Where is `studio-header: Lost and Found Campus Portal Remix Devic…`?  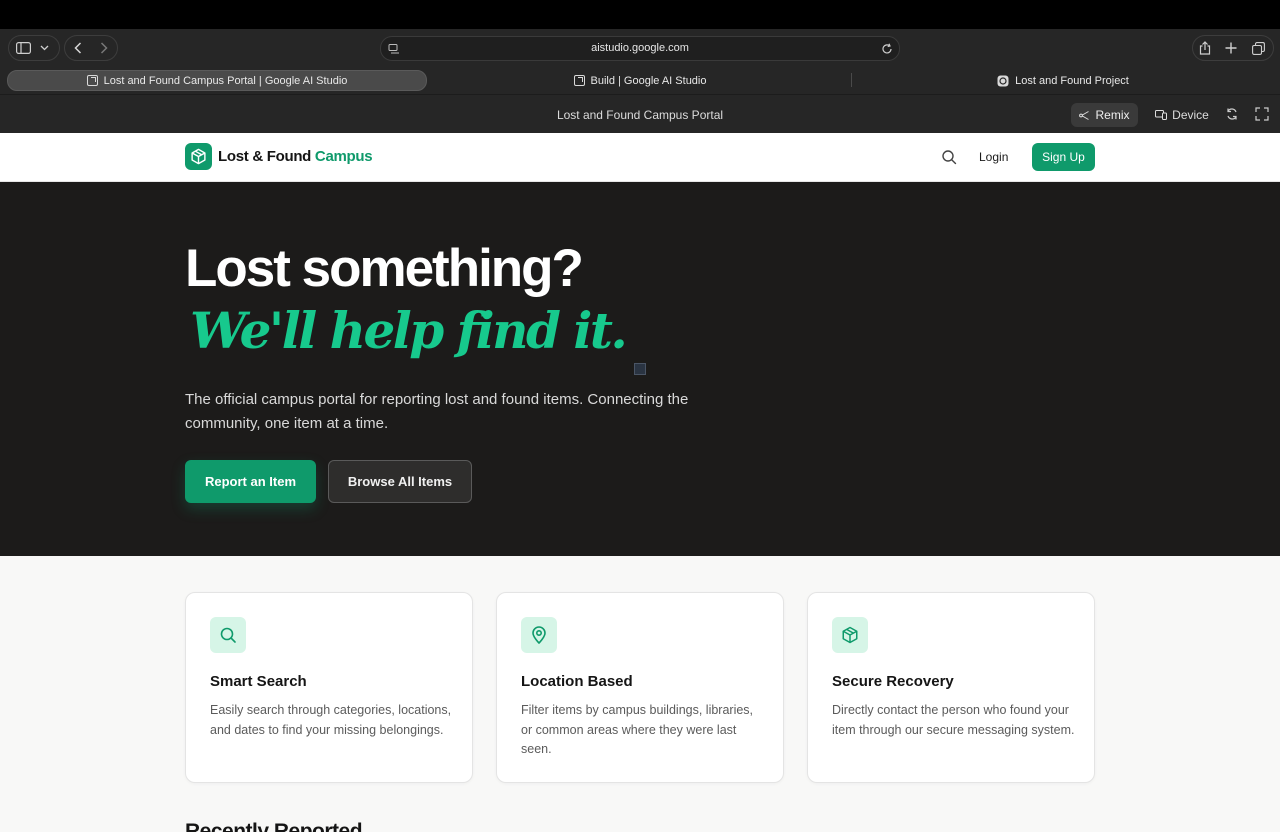
studio-header: Lost and Found Campus Portal Remix Devic… is located at coordinates (640, 113).